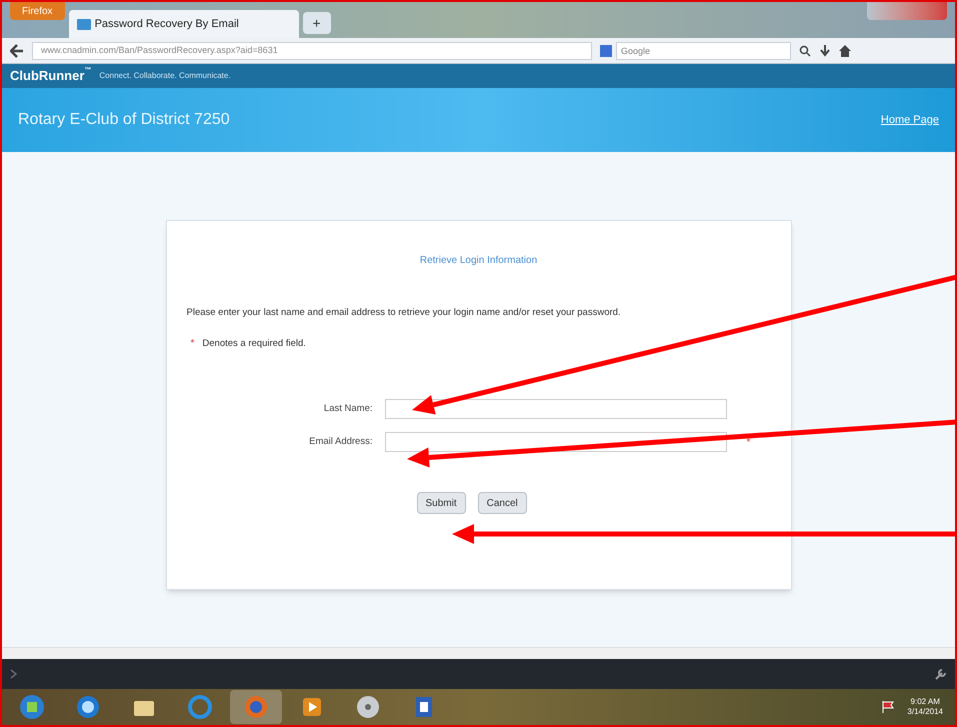 The height and width of the screenshot is (727, 957). I want to click on required-note: Denotes a required field., so click(254, 343).